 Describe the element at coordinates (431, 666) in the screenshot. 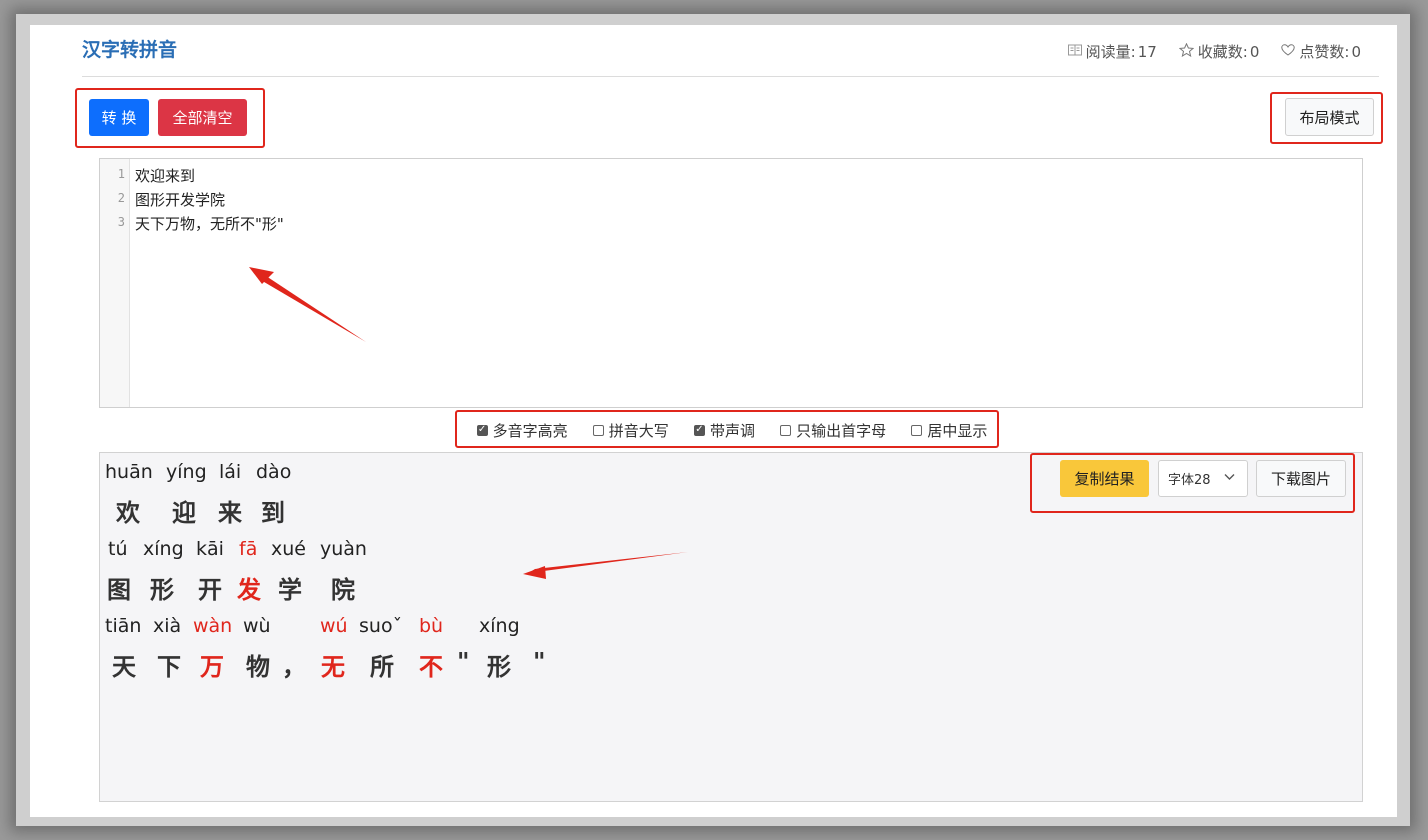

I see `hanzi-character: 不` at that location.